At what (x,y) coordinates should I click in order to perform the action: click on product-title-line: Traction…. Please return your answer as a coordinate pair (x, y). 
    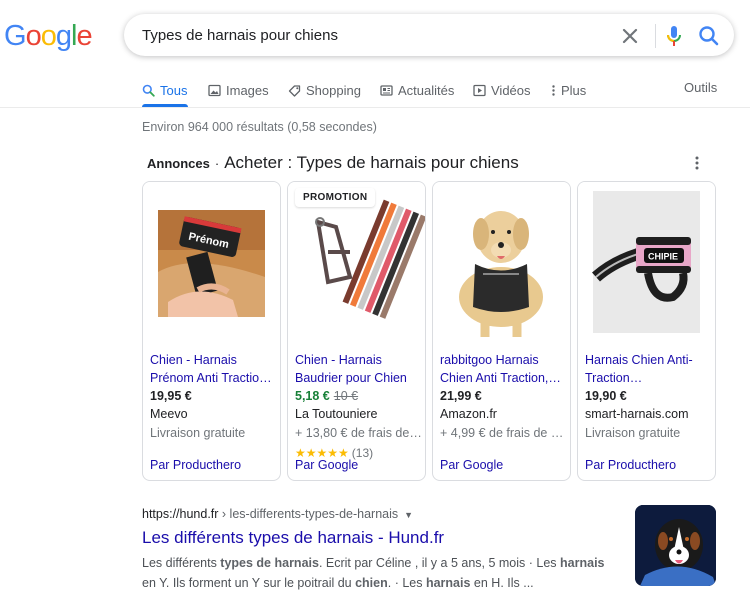
    Looking at the image, I should click on (614, 378).